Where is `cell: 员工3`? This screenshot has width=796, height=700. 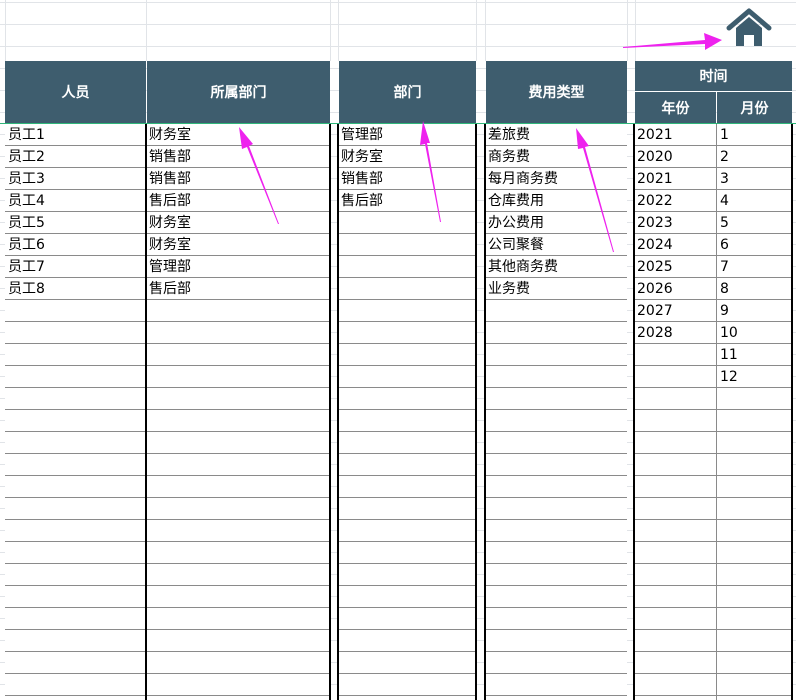 cell: 员工3 is located at coordinates (75, 179).